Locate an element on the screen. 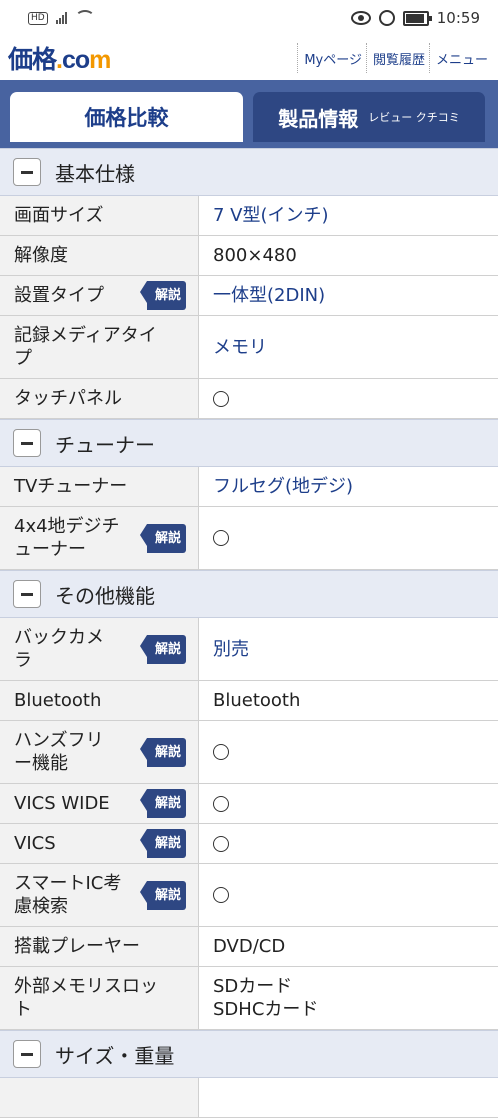 Image resolution: width=498 pixels, height=1118 pixels. spec-value: DVD/CD is located at coordinates (249, 946).